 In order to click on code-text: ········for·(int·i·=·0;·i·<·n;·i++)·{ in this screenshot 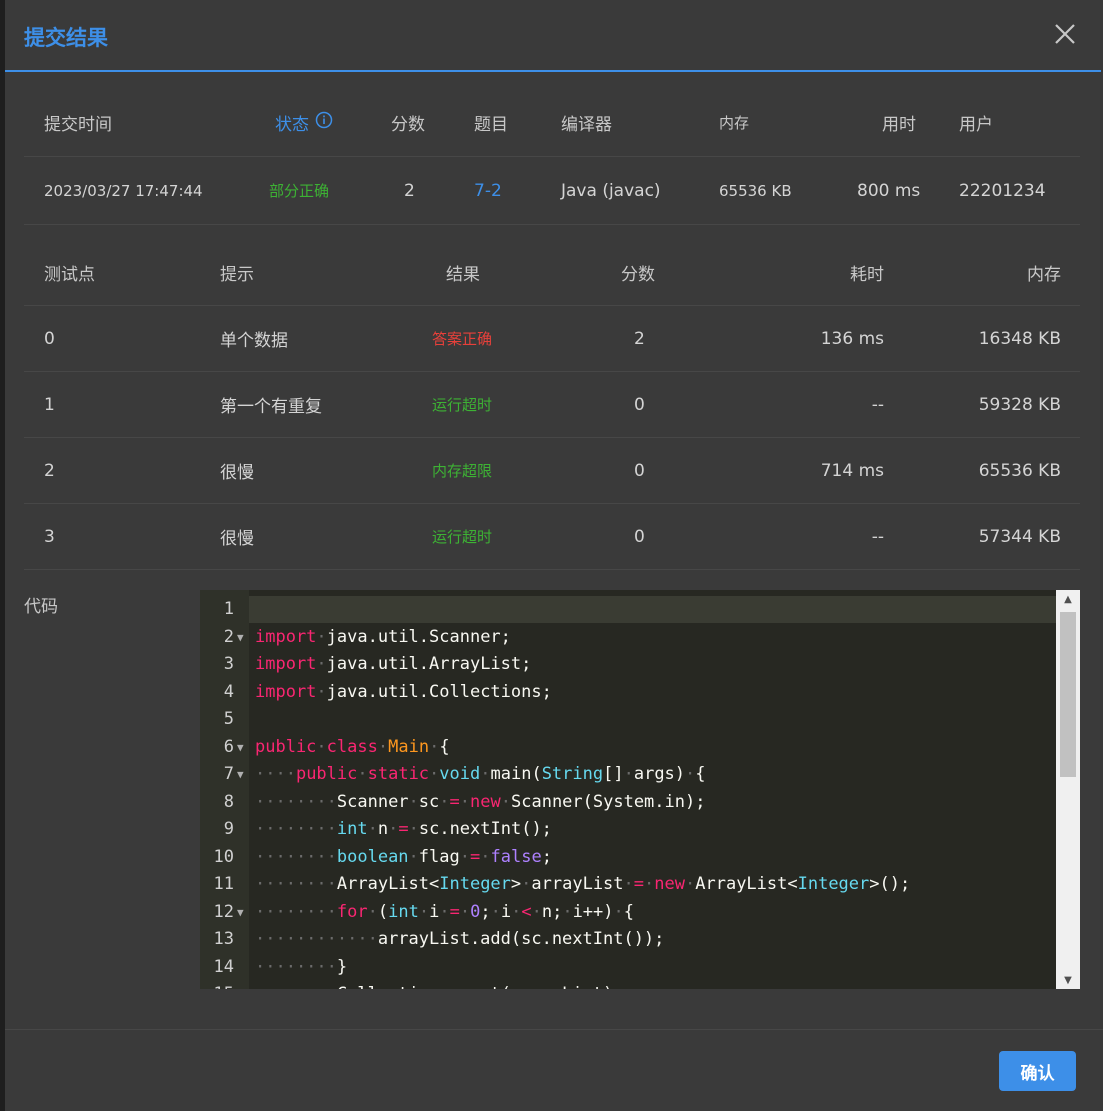, I will do `click(445, 911)`.